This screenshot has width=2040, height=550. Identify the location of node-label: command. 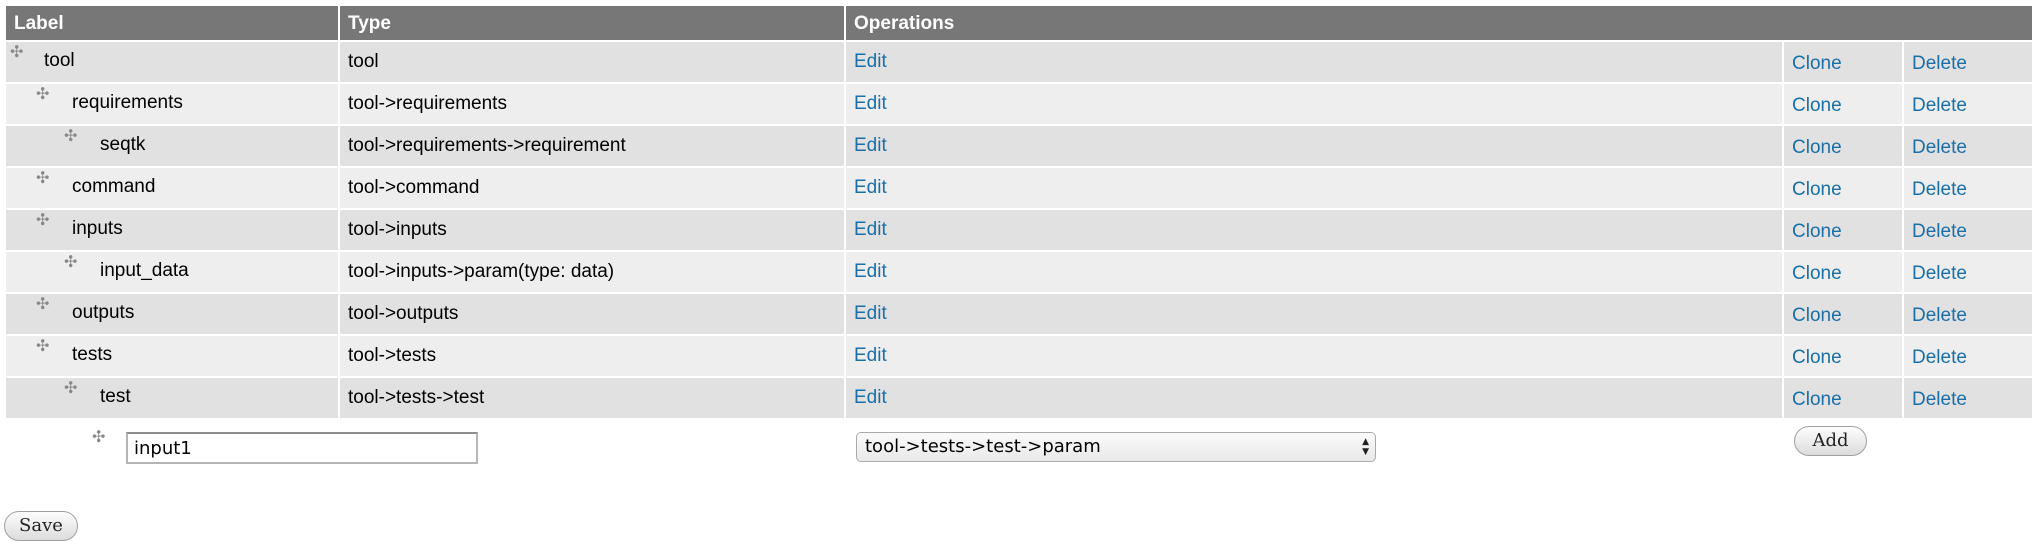
(114, 186).